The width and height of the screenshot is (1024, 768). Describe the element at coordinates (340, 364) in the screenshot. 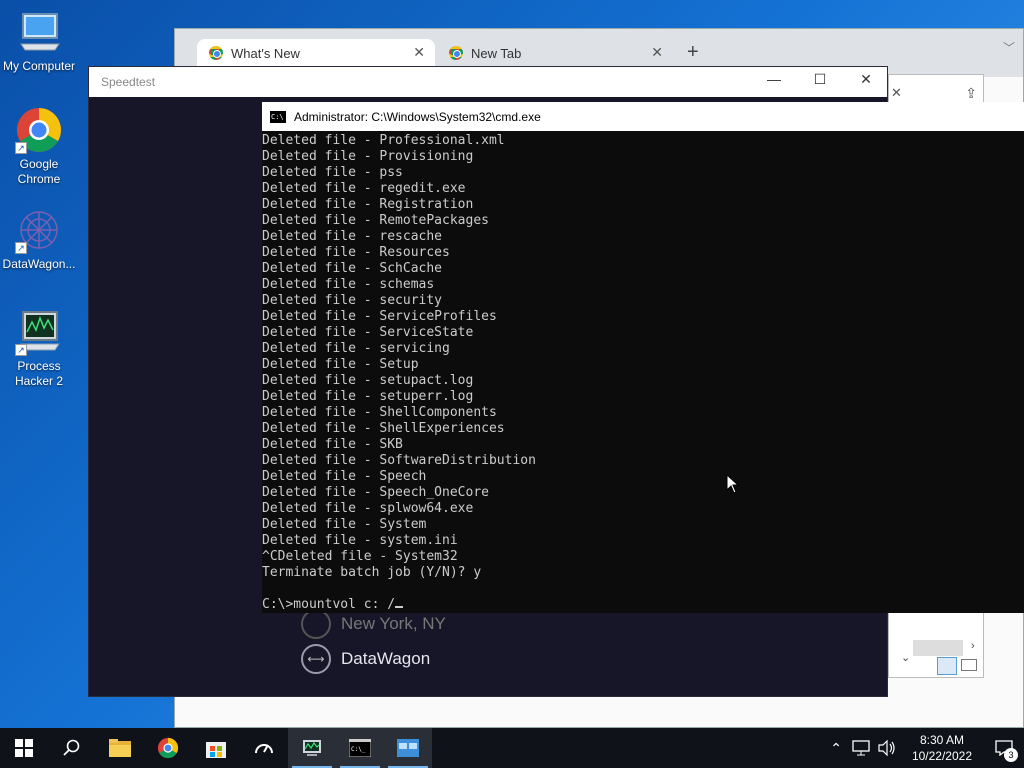

I see `console-line: Deleted file - Setup` at that location.